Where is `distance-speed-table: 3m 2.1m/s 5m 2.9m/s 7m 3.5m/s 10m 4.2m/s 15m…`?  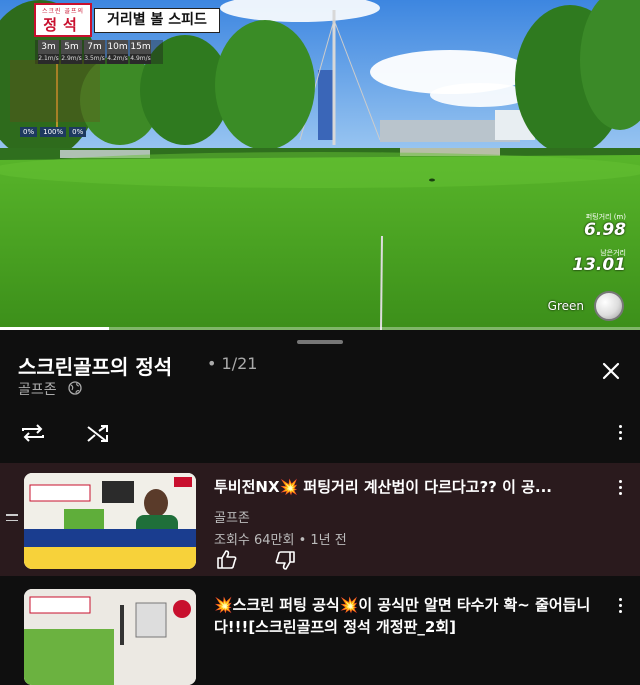
distance-speed-table: 3m 2.1m/s 5m 2.9m/s 7m 3.5m/s 10m 4.2m/s 15m… is located at coordinates (94, 52).